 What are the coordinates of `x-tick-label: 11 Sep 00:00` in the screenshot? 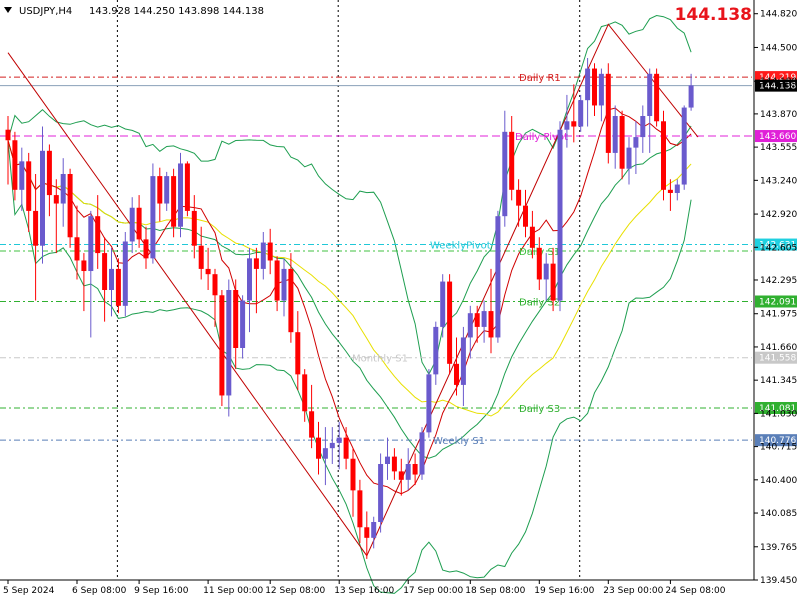 It's located at (233, 591).